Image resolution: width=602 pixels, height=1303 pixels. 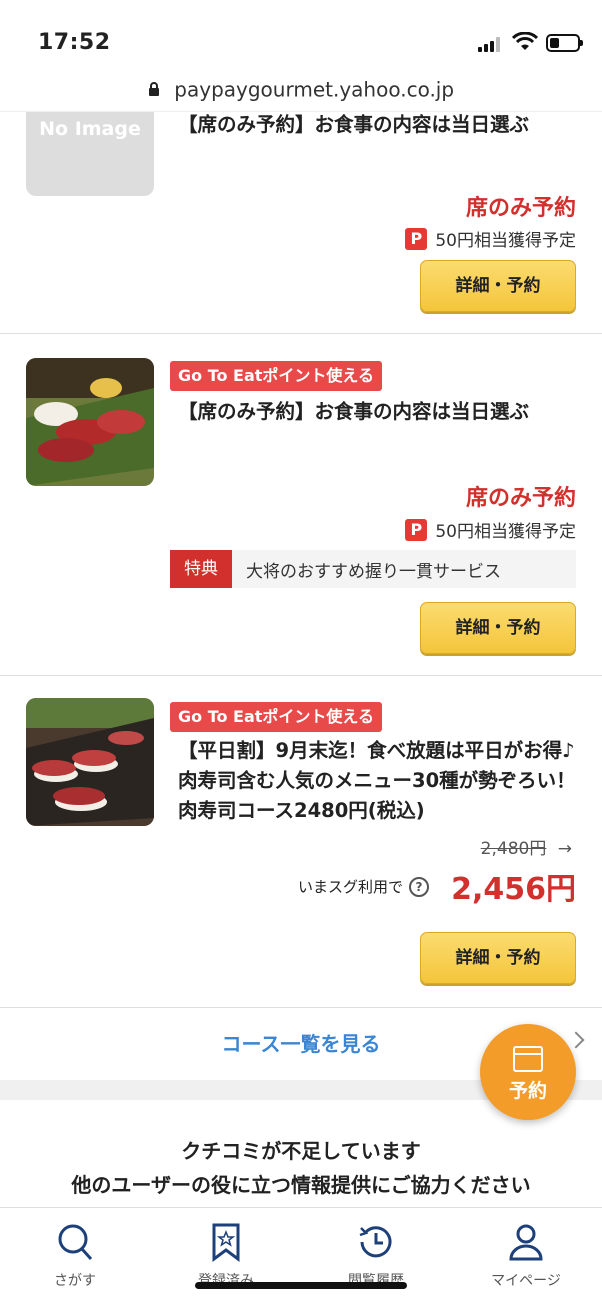 I want to click on instant-use-label: いまスグ利用で ?, so click(x=364, y=886).